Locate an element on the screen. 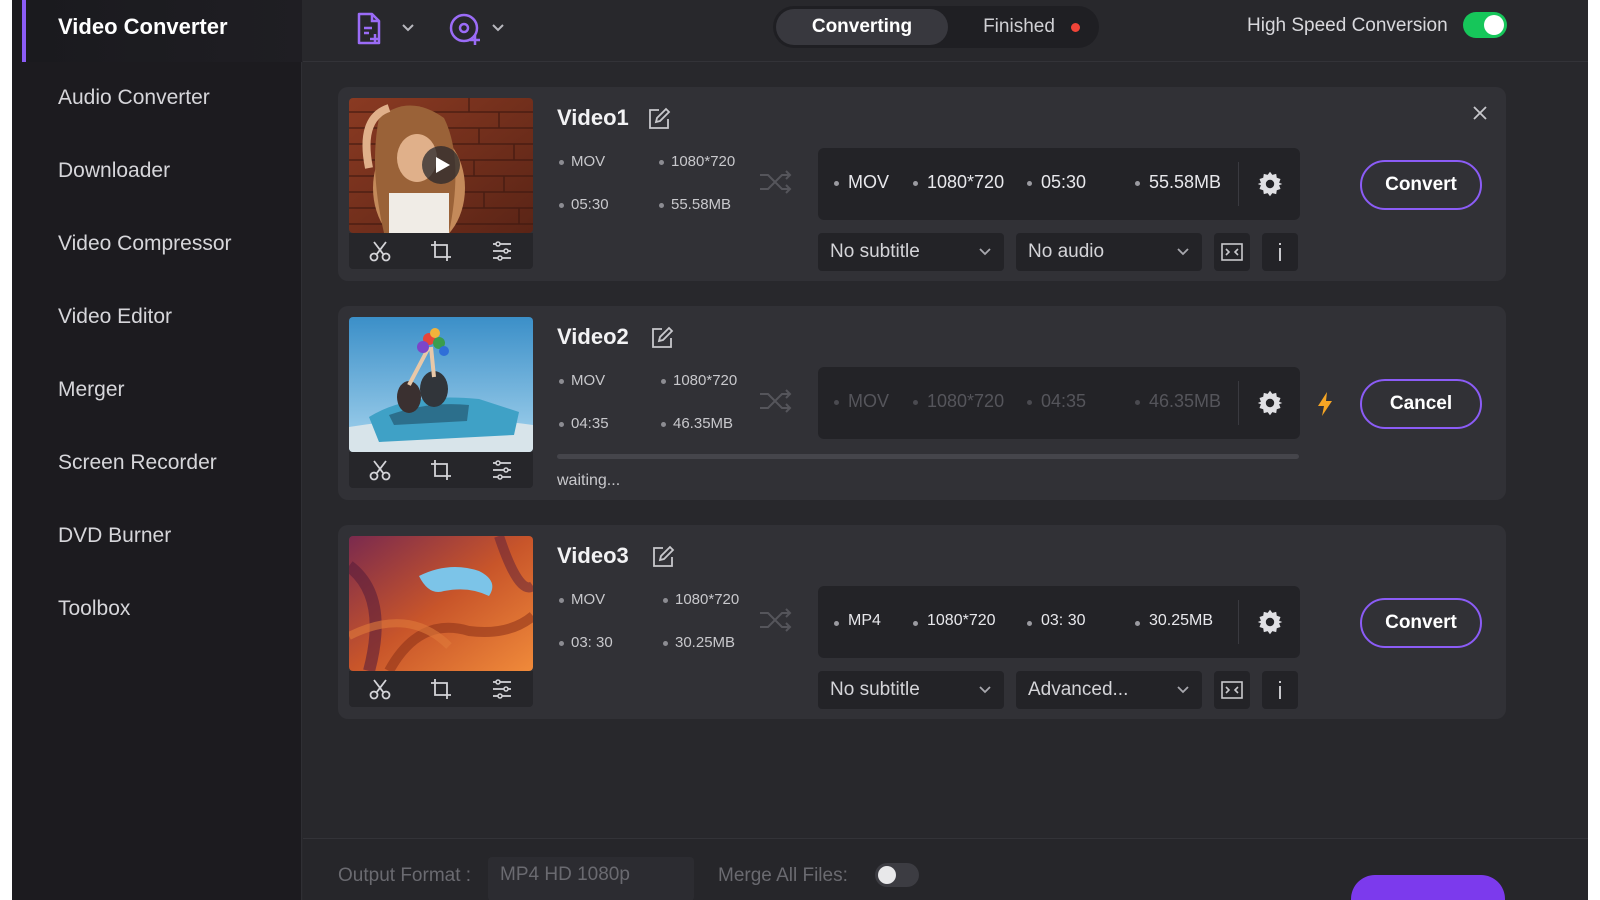 The width and height of the screenshot is (1600, 900). close-icon is located at coordinates (1480, 113).